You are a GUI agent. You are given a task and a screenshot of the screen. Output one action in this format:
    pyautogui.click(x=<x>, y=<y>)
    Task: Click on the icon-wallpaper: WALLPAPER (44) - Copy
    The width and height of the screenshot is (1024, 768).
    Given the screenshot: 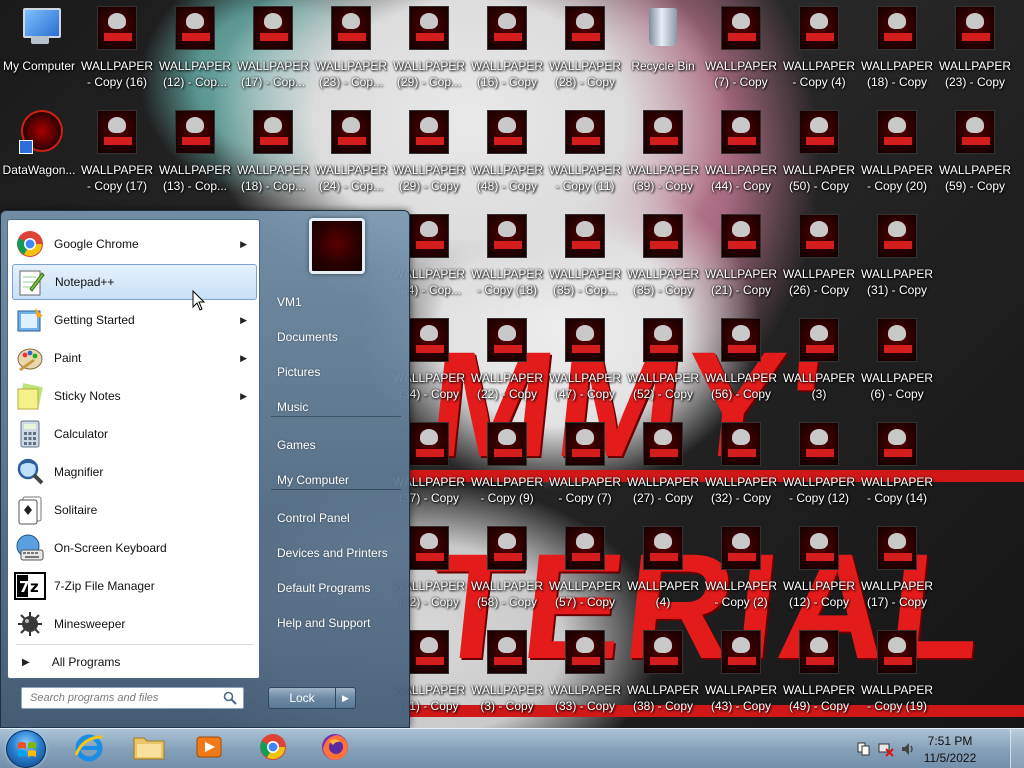 What is the action you would take?
    pyautogui.click(x=741, y=154)
    